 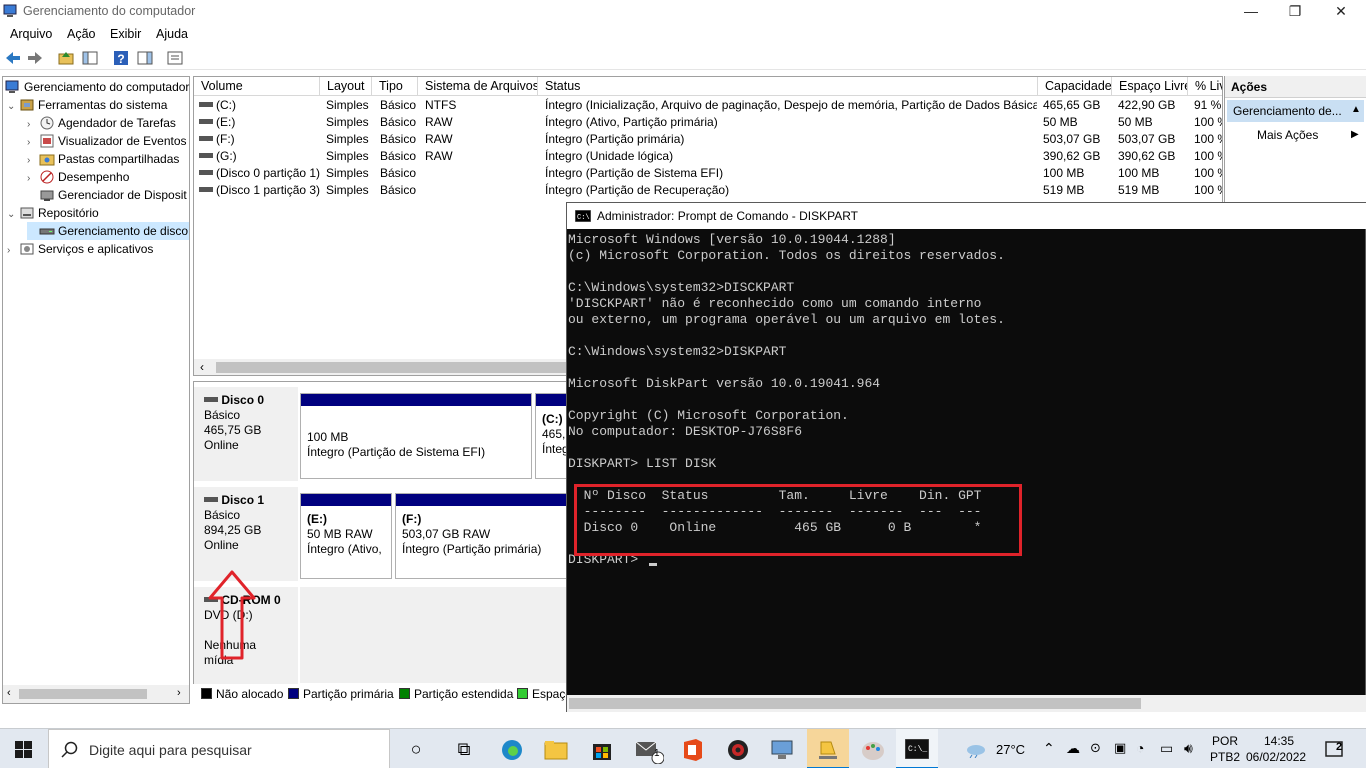 I want to click on chevron-right-icon: ›, so click(x=13, y=251).